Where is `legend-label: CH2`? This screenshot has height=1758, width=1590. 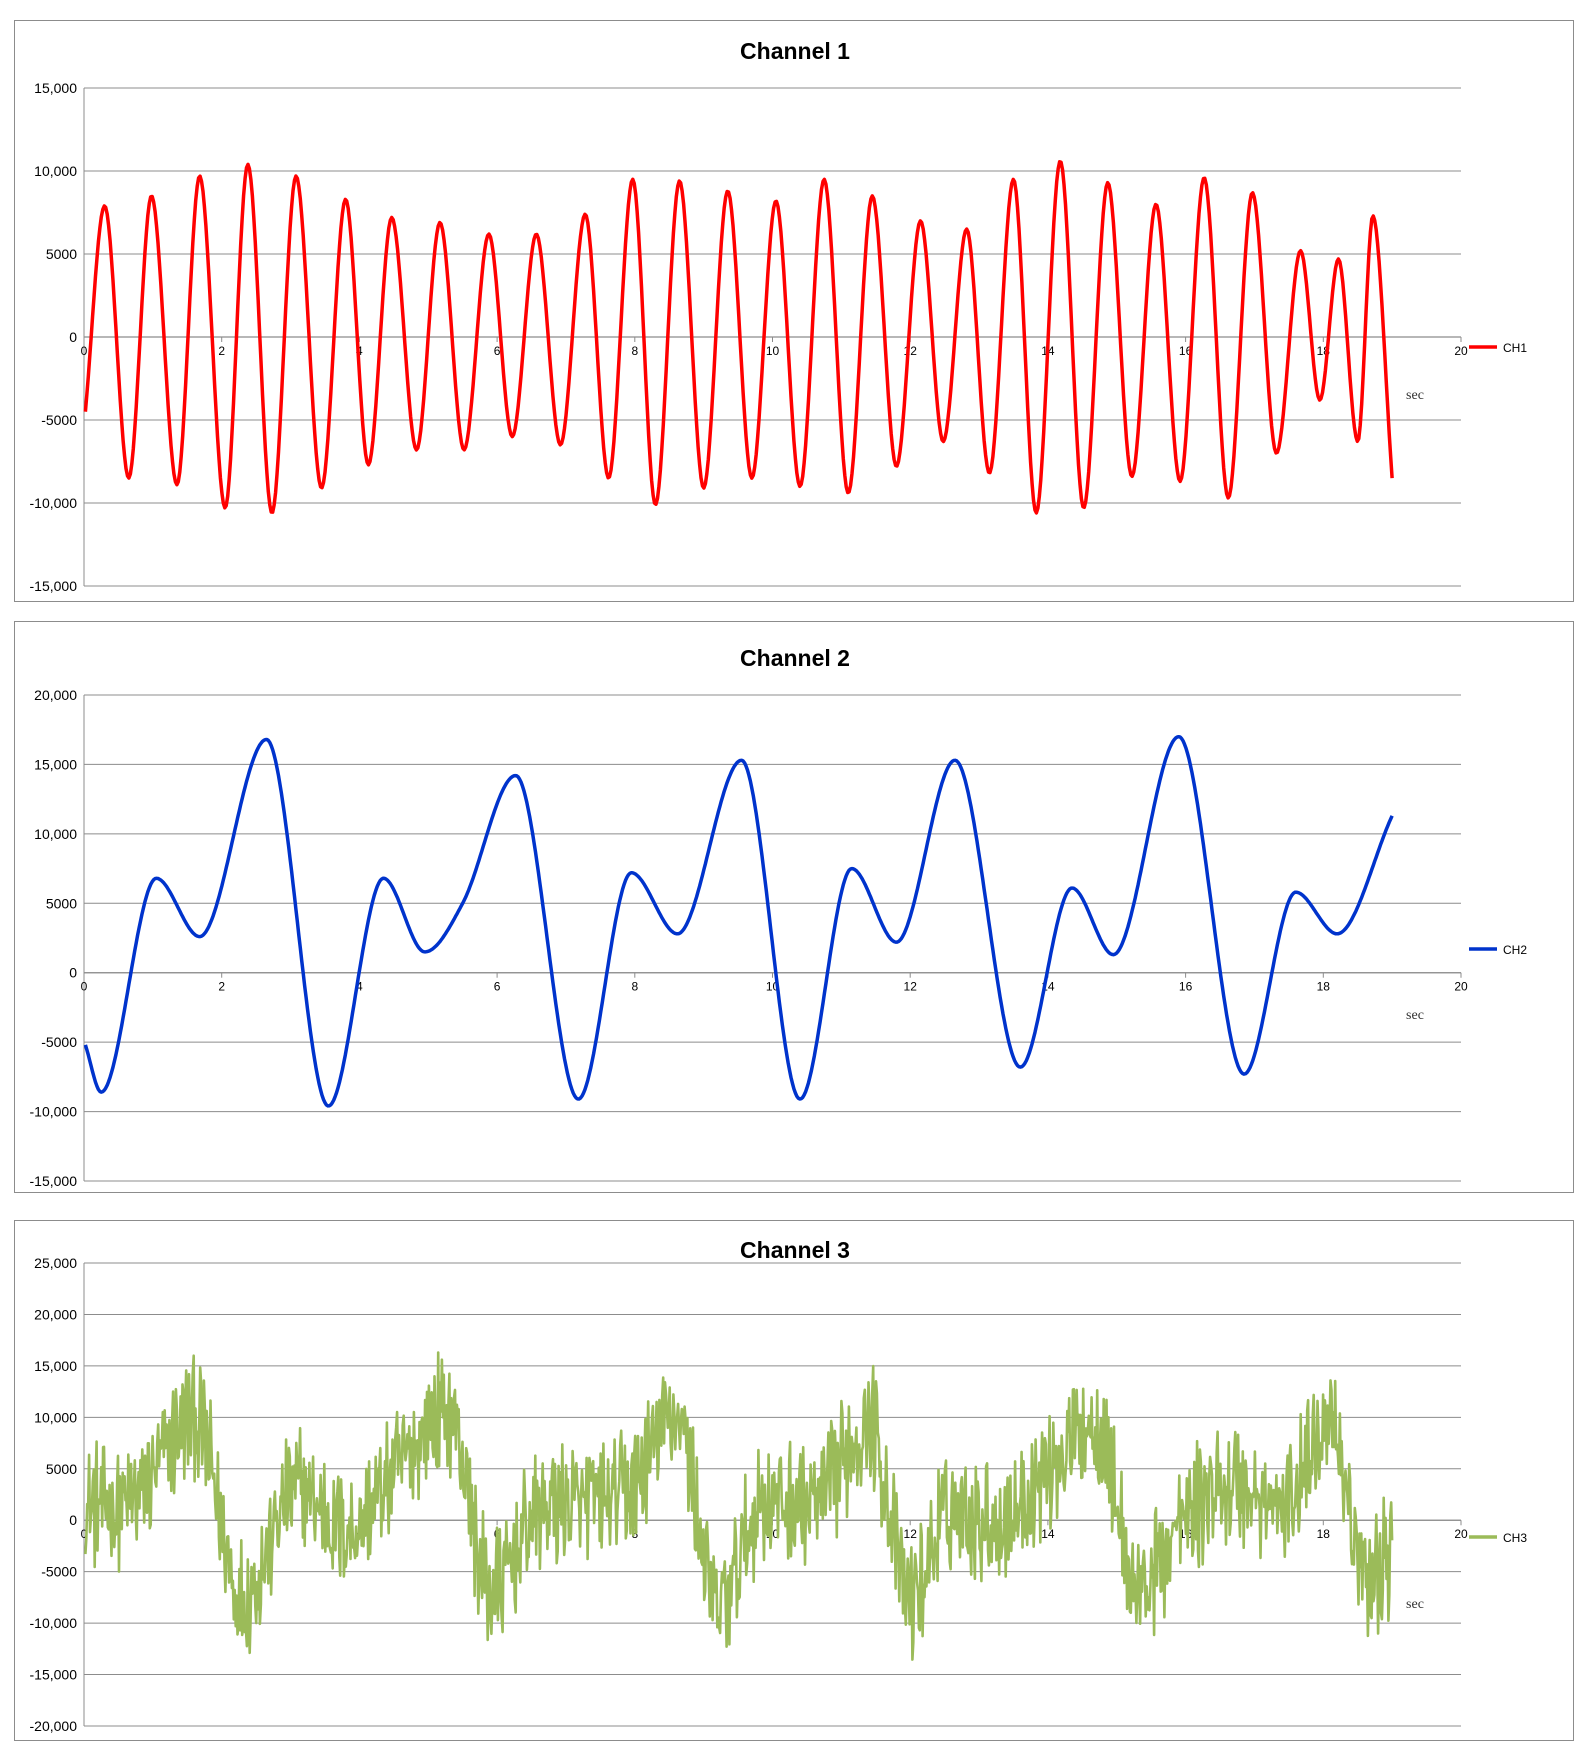
legend-label: CH2 is located at coordinates (1515, 950).